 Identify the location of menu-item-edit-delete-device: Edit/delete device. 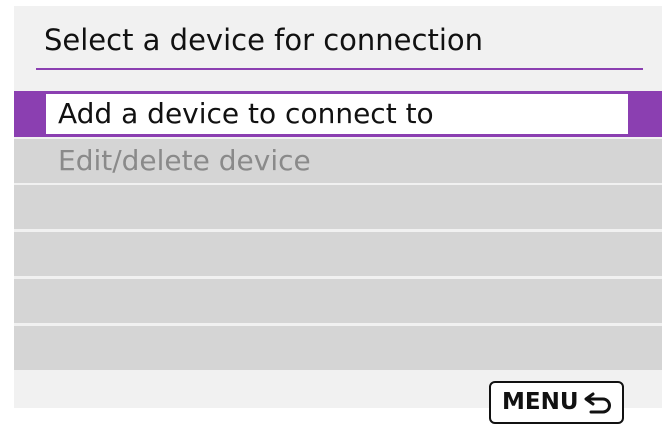
(338, 161).